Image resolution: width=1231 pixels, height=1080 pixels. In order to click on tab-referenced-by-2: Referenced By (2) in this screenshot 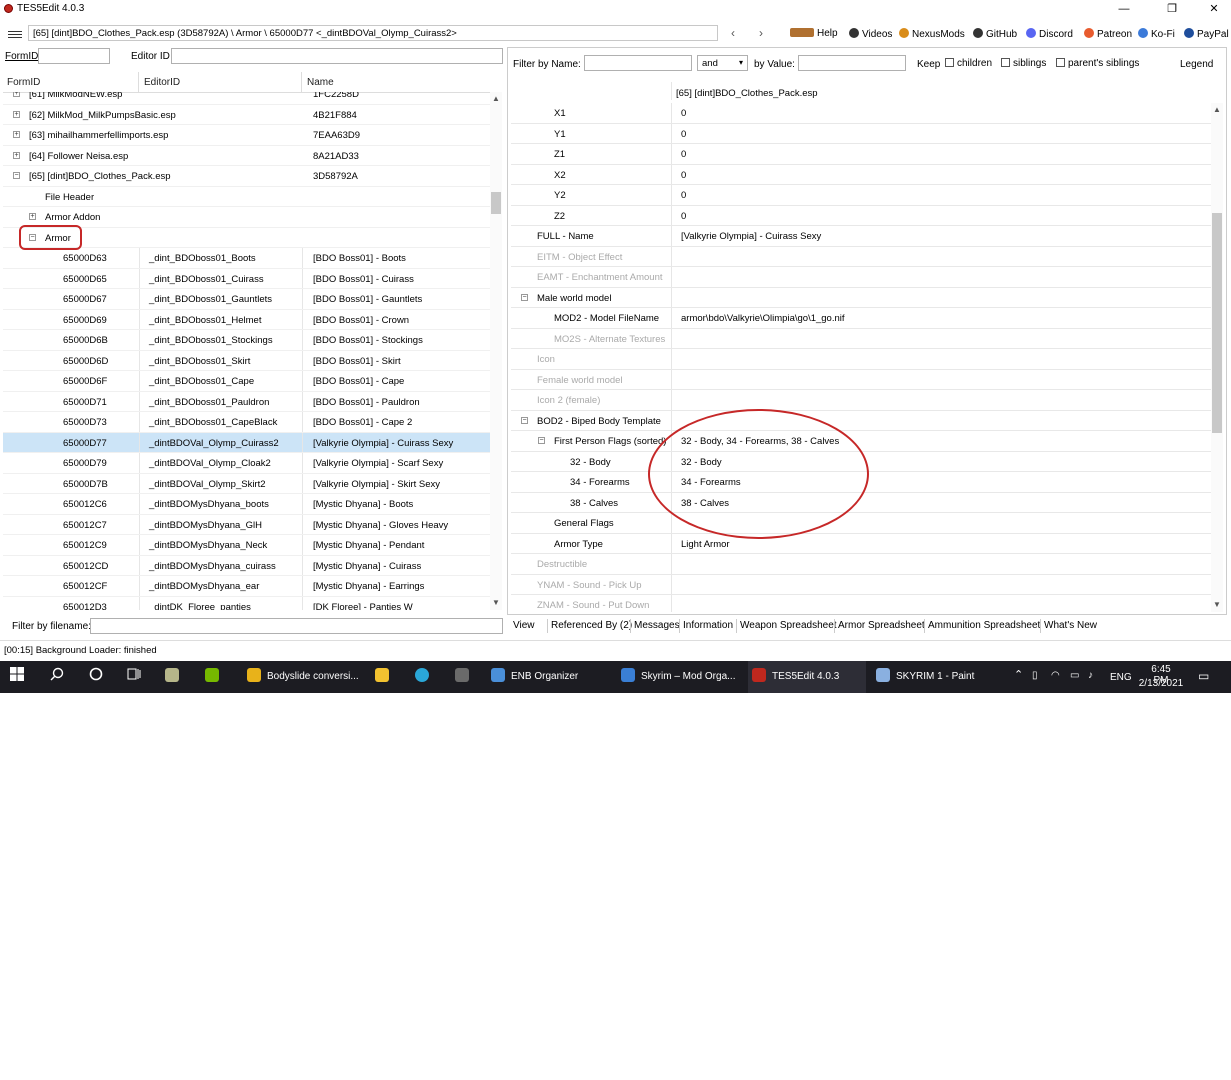, I will do `click(591, 625)`.